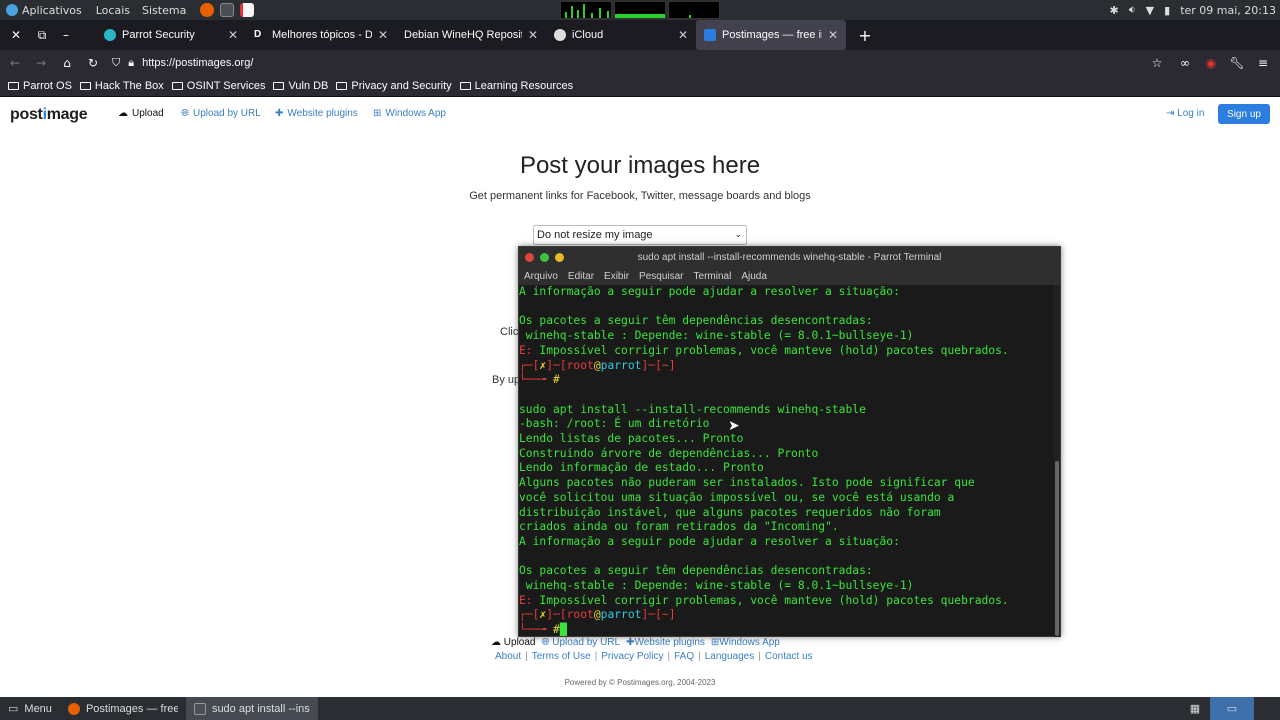 The image size is (1280, 720). I want to click on applications-menu: Aplicativos, so click(44, 10).